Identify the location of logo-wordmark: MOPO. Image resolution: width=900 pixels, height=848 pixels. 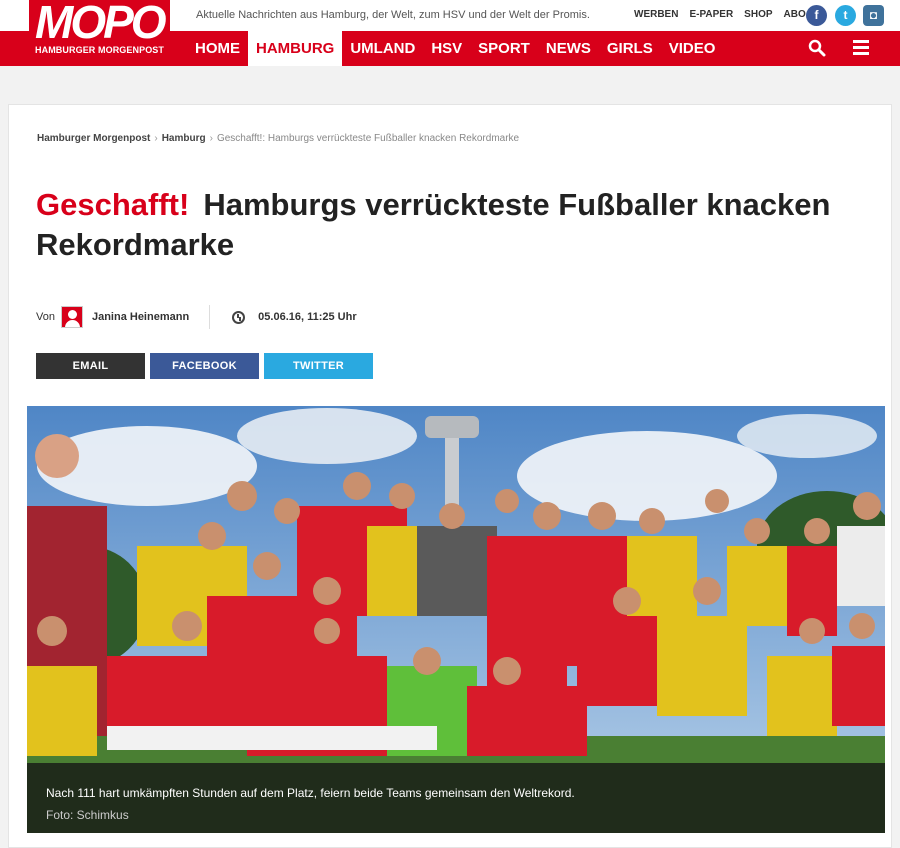
(101, 24).